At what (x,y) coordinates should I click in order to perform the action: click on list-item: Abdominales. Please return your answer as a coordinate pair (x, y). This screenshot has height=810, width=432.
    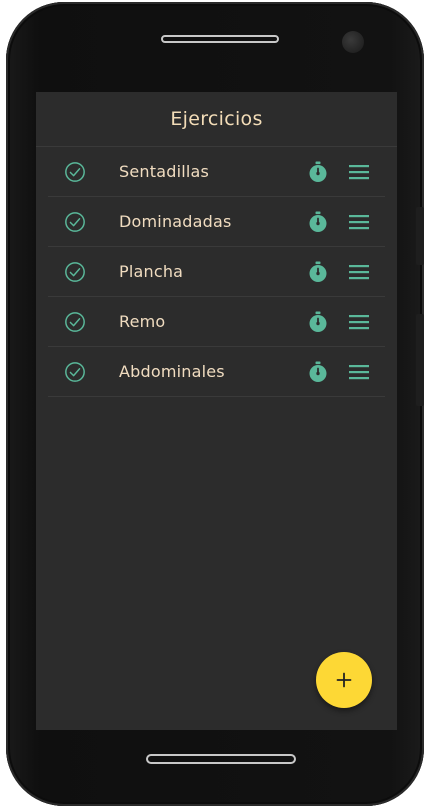
    Looking at the image, I should click on (216, 372).